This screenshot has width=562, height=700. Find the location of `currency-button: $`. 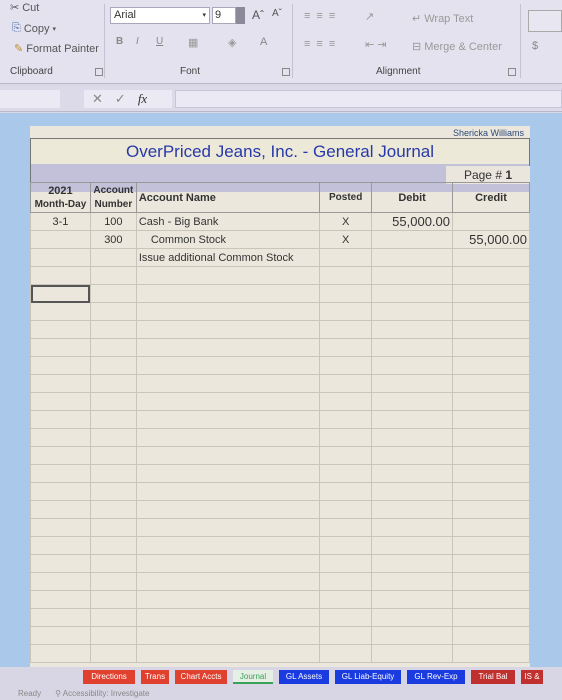

currency-button: $ is located at coordinates (535, 46).